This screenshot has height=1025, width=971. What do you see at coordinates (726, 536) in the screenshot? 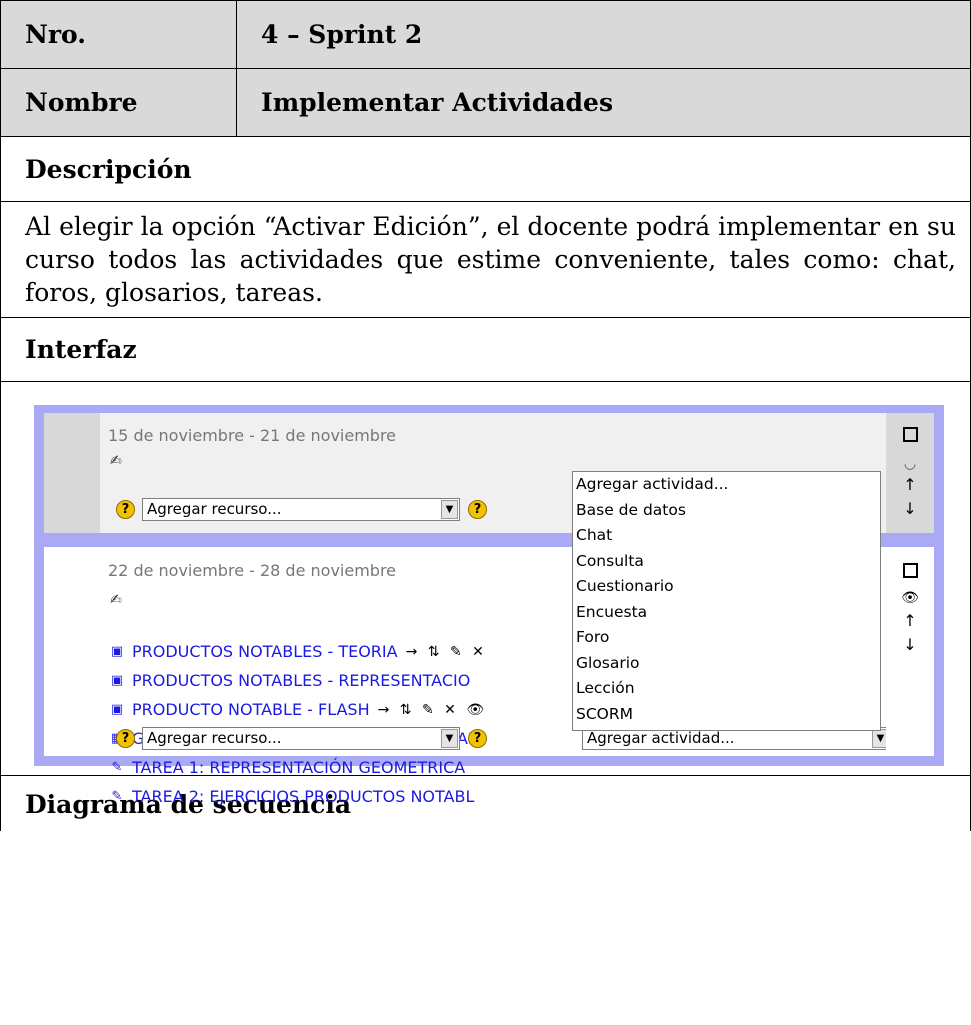
I see `dropdown-option: Chat` at bounding box center [726, 536].